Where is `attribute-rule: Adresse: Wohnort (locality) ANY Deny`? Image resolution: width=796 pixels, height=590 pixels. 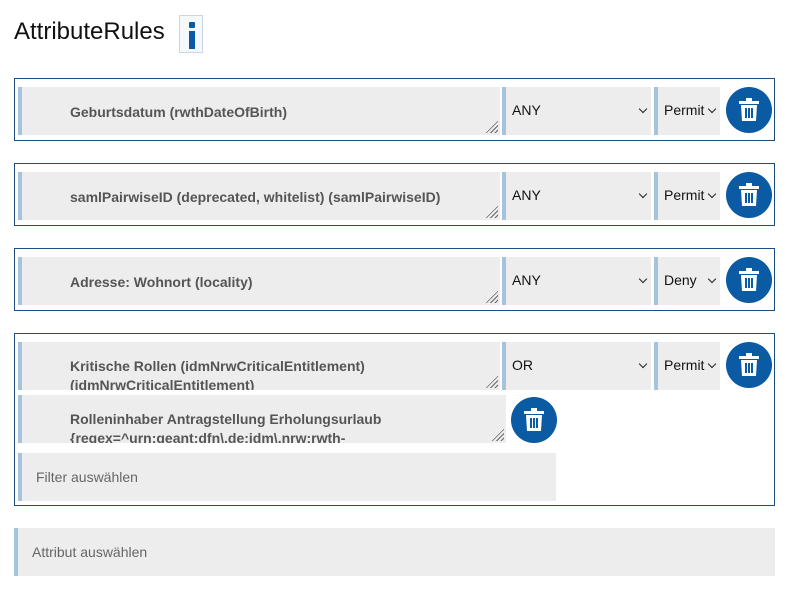
attribute-rule: Adresse: Wohnort (locality) ANY Deny is located at coordinates (394, 279).